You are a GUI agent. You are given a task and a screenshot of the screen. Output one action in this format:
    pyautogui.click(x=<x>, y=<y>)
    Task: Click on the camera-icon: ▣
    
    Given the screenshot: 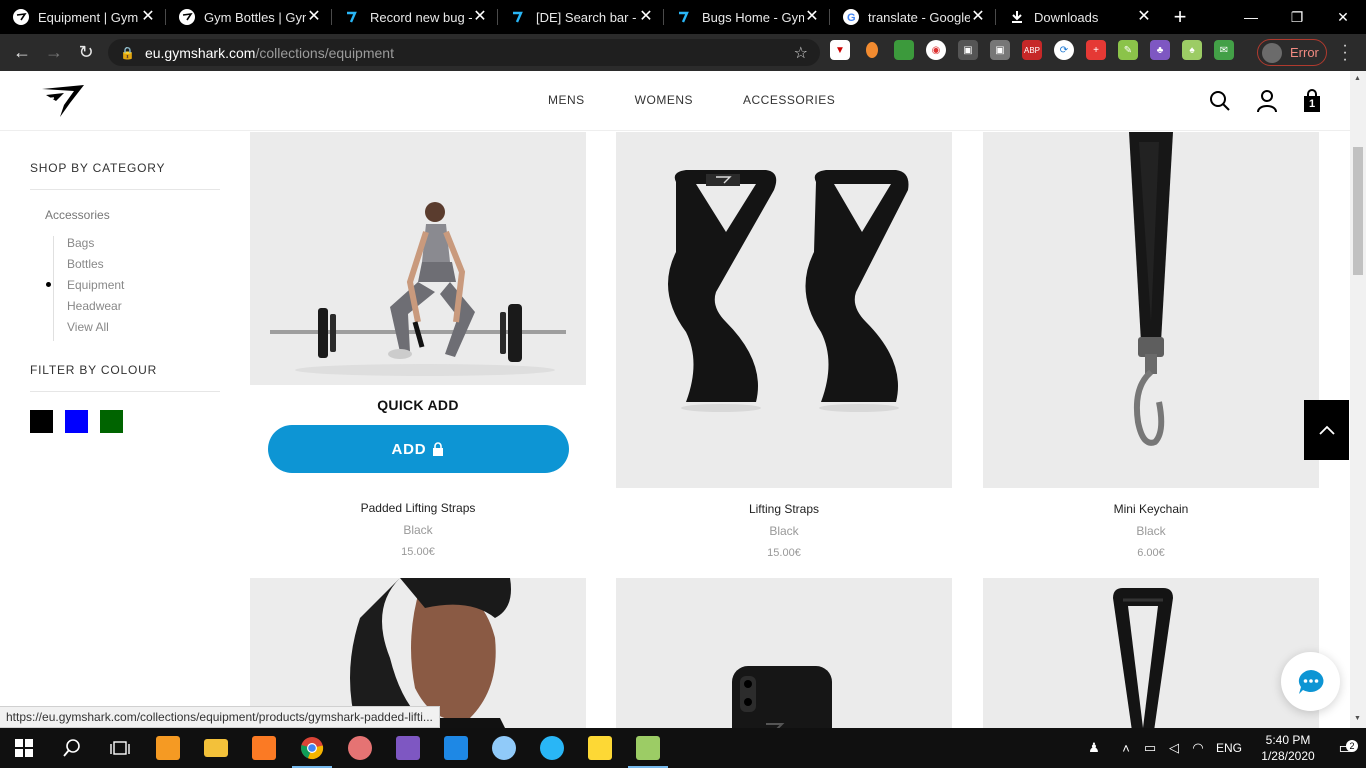 What is the action you would take?
    pyautogui.click(x=968, y=50)
    